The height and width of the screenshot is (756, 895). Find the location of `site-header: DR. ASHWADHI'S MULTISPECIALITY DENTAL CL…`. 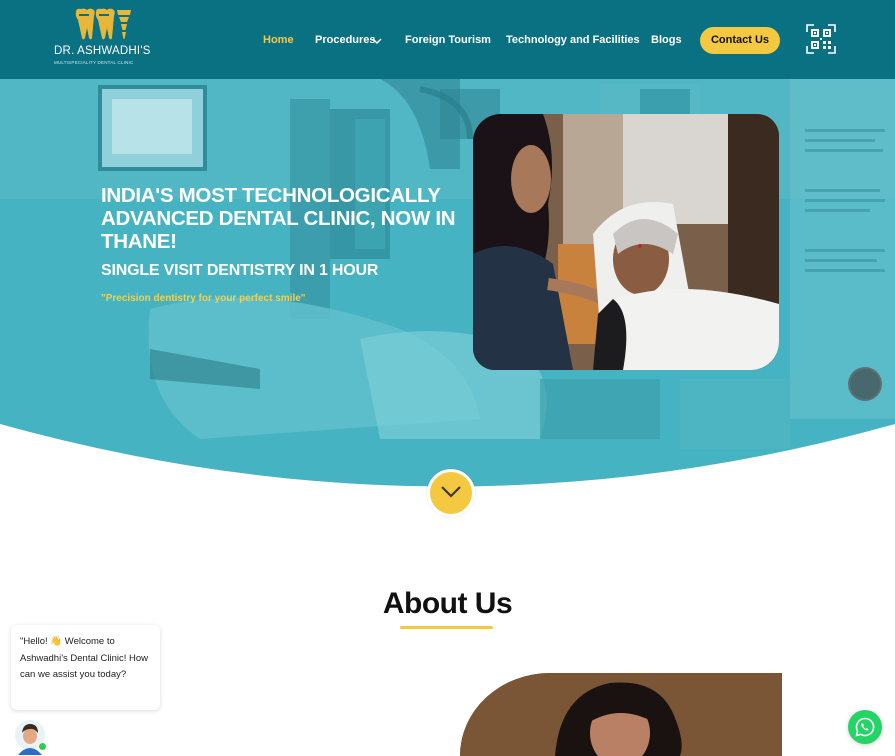

site-header: DR. ASHWADHI'S MULTISPECIALITY DENTAL CL… is located at coordinates (447, 39).